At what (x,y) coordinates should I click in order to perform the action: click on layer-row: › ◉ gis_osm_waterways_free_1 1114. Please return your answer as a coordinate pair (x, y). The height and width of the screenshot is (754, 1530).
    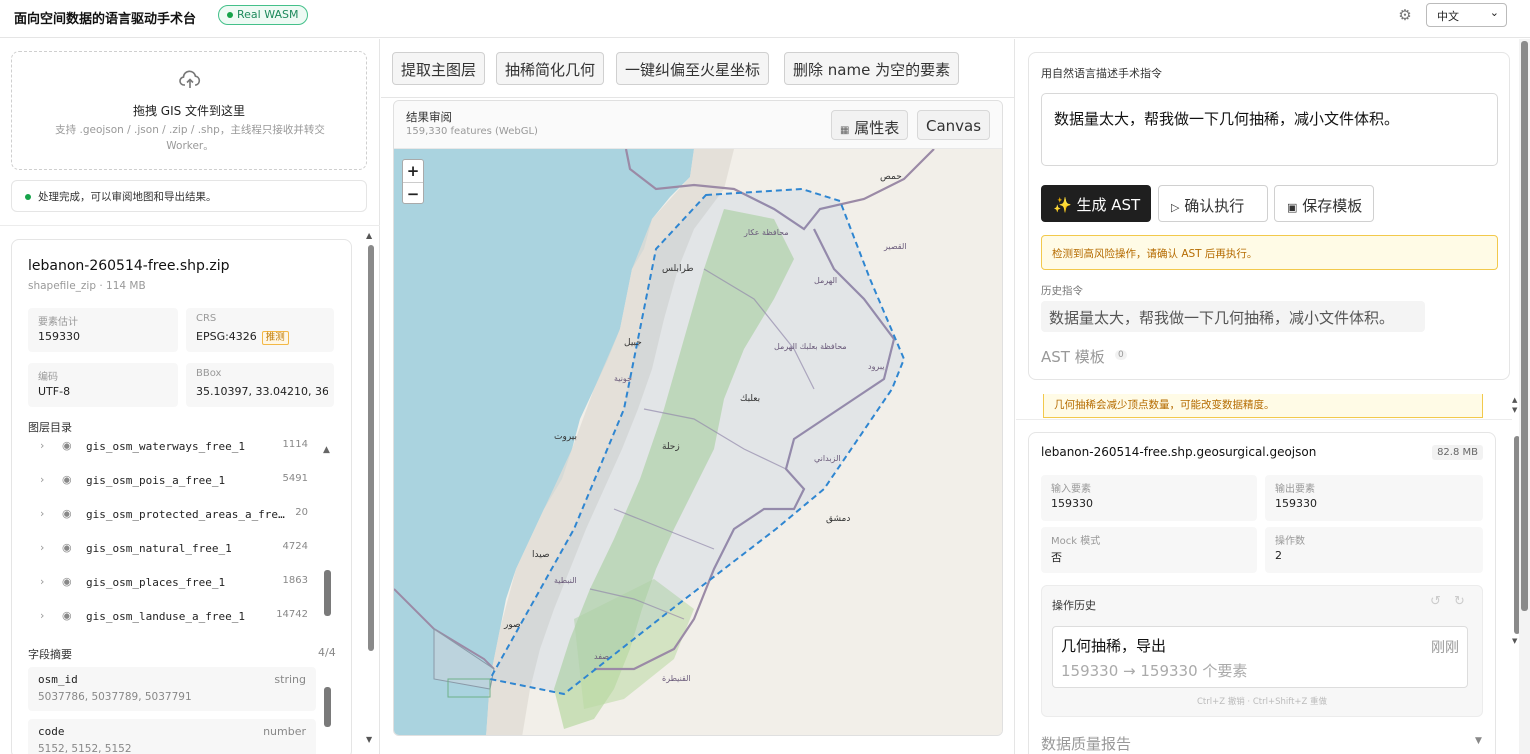
    Looking at the image, I should click on (173, 448).